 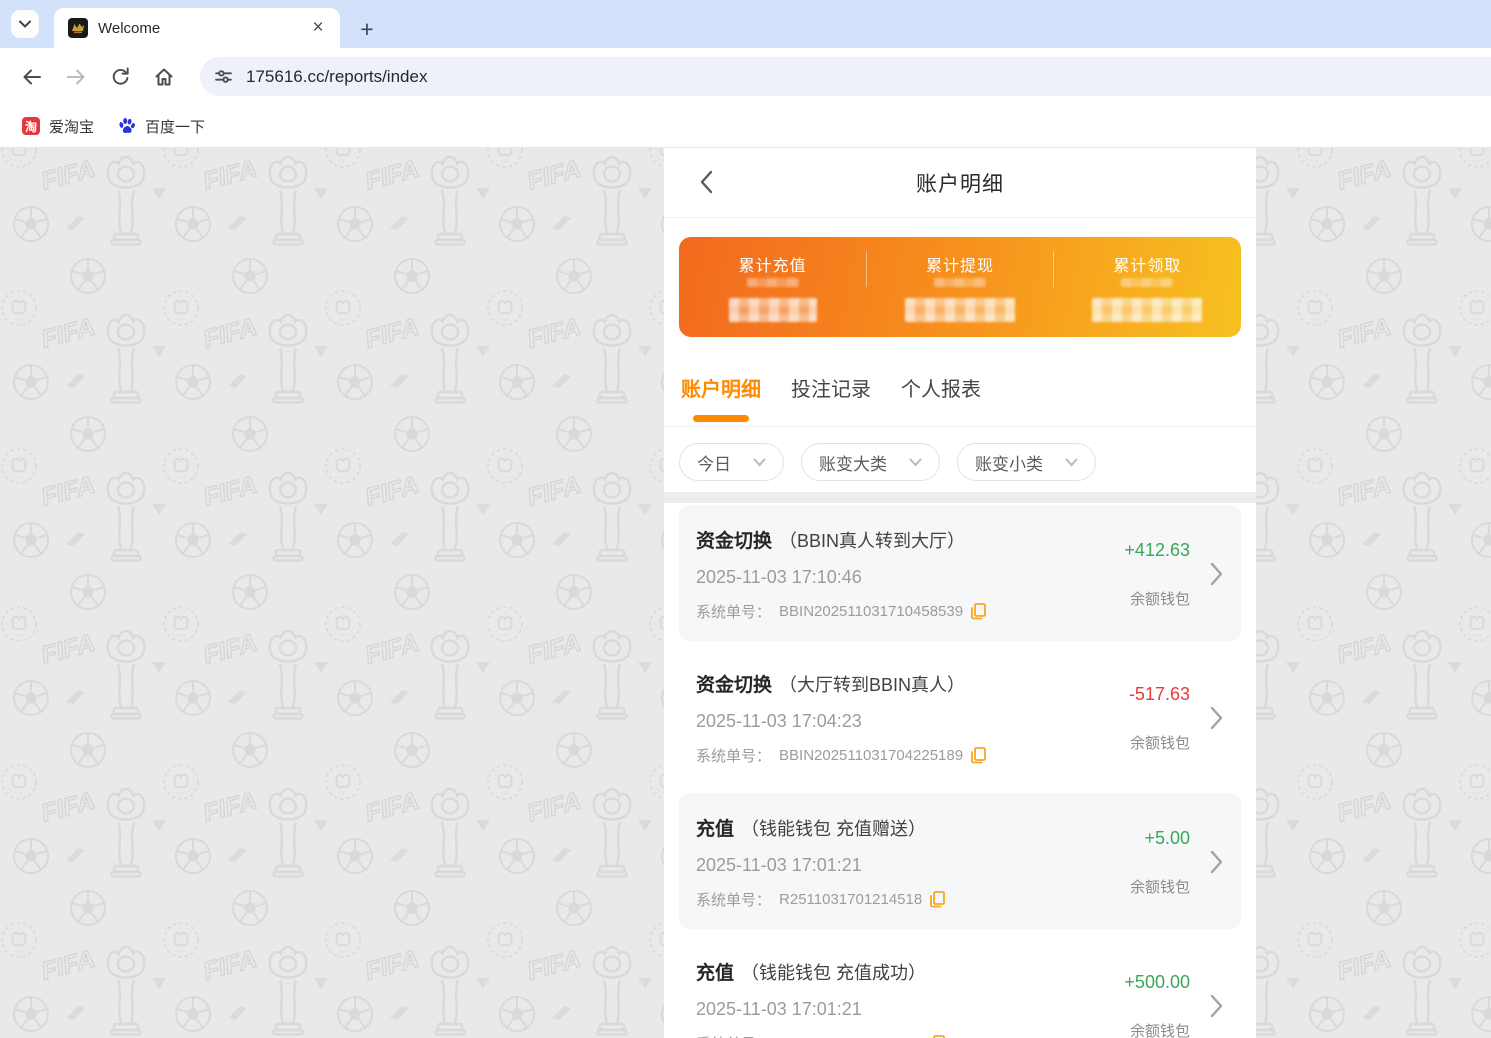 I want to click on panel-header: 账户明细, so click(x=960, y=183).